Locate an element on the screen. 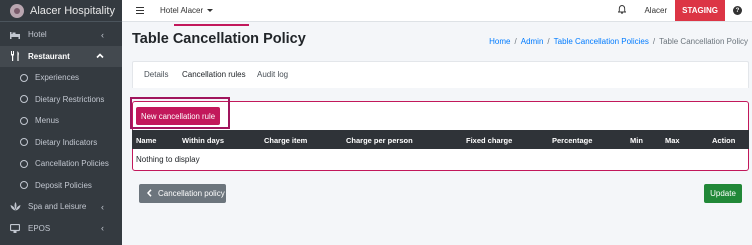 Image resolution: width=752 pixels, height=245 pixels. breadcrumb-admin: Admin is located at coordinates (532, 41).